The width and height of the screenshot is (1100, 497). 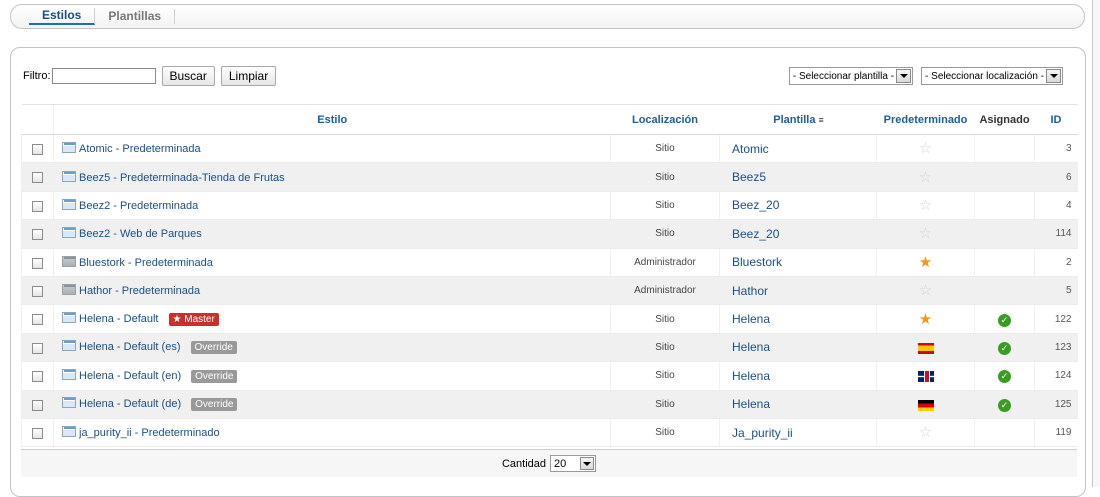 I want to click on id-cell: 125, so click(x=1056, y=404).